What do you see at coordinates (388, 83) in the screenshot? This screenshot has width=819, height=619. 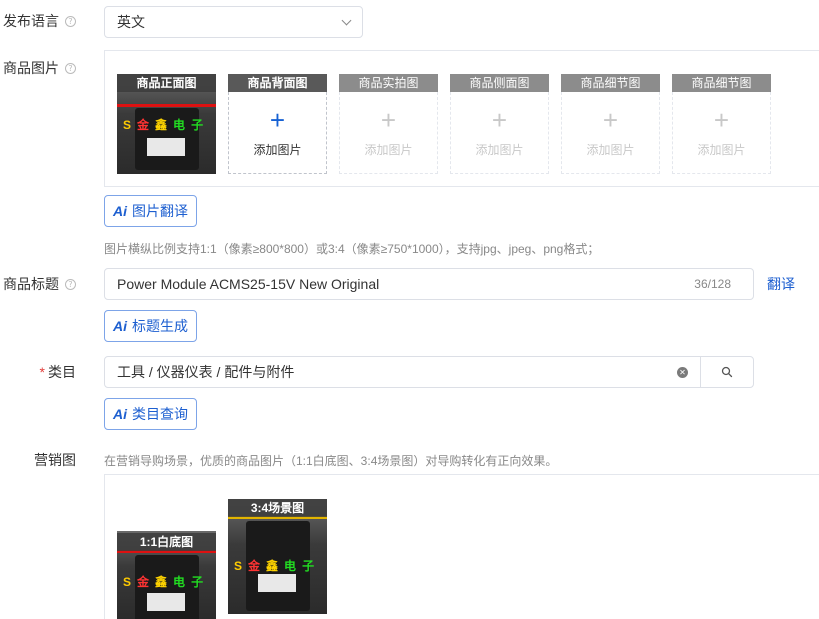 I see `image-caption: 商品实拍图` at bounding box center [388, 83].